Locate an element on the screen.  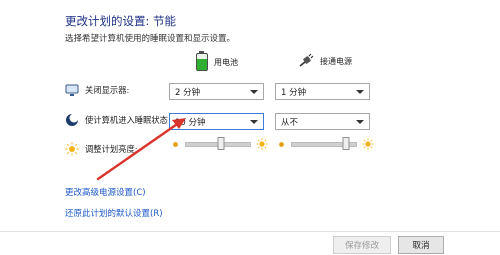
display-off-battery-value: 2 分钟 is located at coordinates (188, 92).